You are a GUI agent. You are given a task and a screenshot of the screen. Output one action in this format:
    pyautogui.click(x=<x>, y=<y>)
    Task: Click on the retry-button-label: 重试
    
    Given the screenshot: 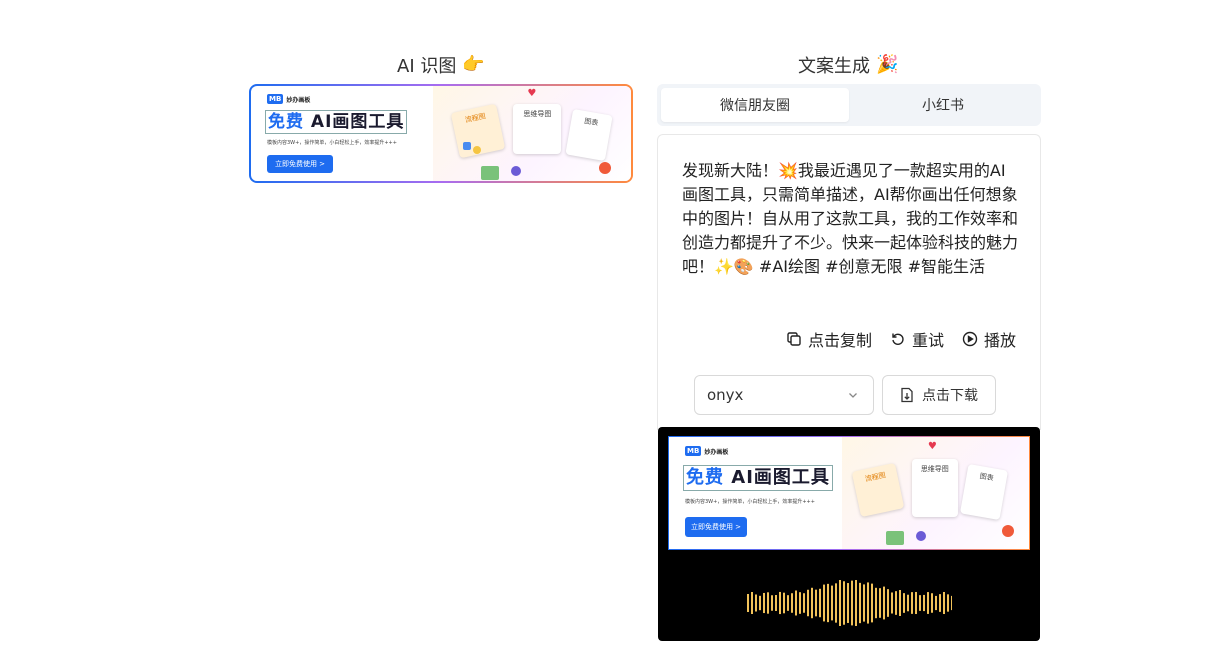 What is the action you would take?
    pyautogui.click(x=927, y=340)
    